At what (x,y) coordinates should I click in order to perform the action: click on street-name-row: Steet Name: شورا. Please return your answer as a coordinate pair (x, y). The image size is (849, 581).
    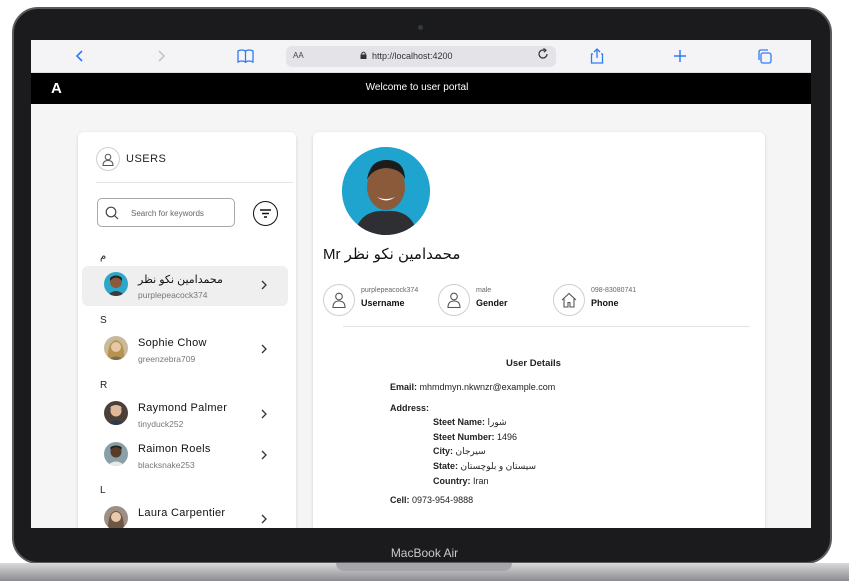
    Looking at the image, I should click on (470, 422).